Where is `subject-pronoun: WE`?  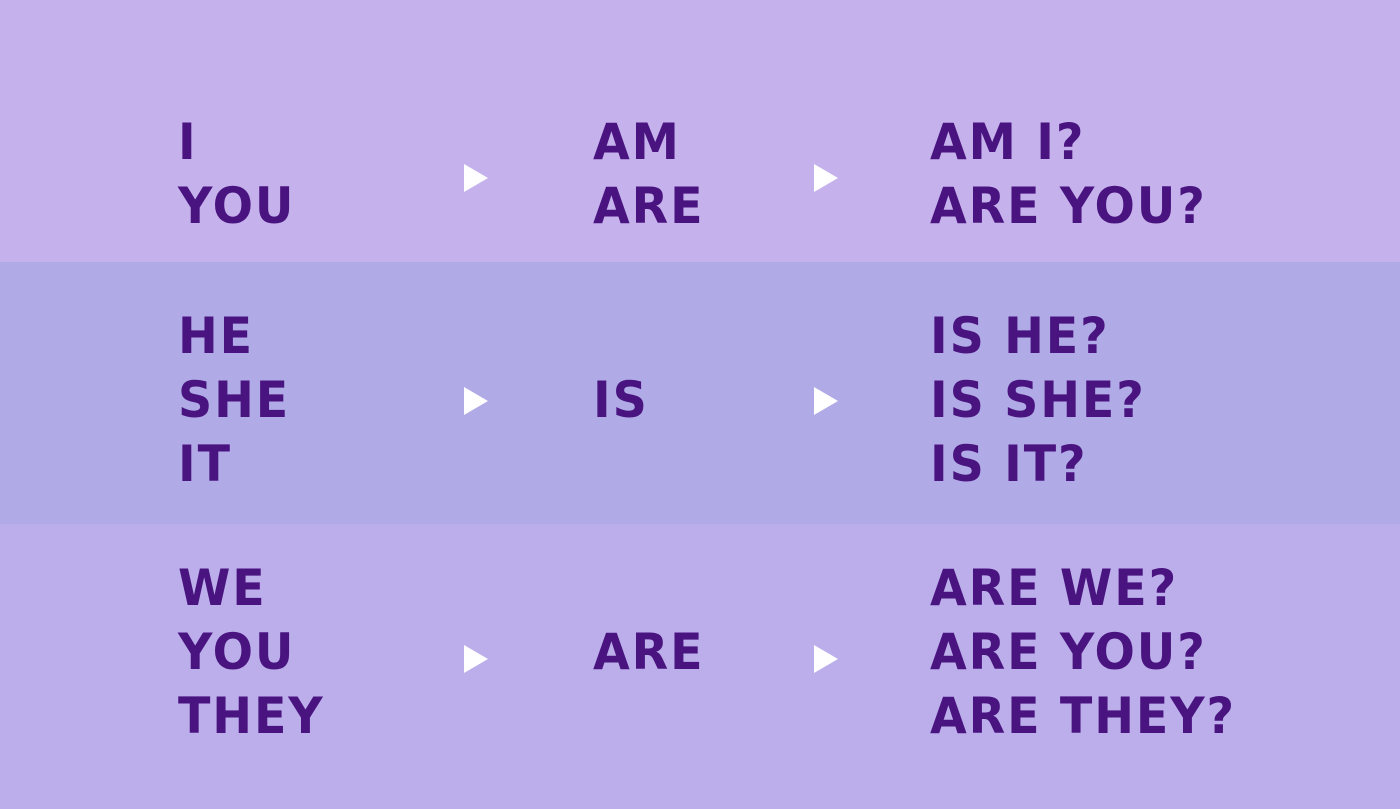 subject-pronoun: WE is located at coordinates (222, 588).